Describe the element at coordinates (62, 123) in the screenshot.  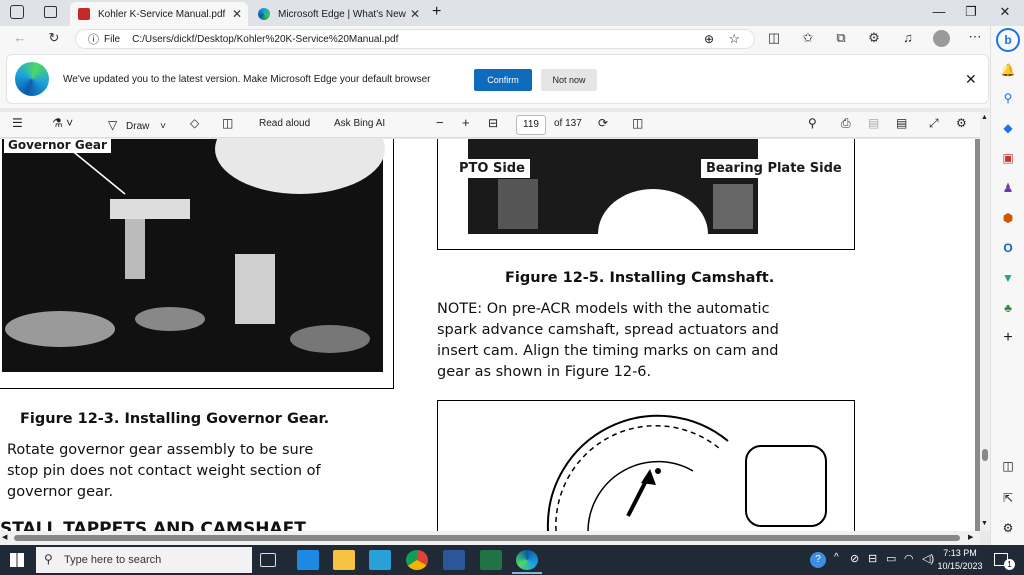
I see `highlight-icon: ⚗ ˅` at that location.